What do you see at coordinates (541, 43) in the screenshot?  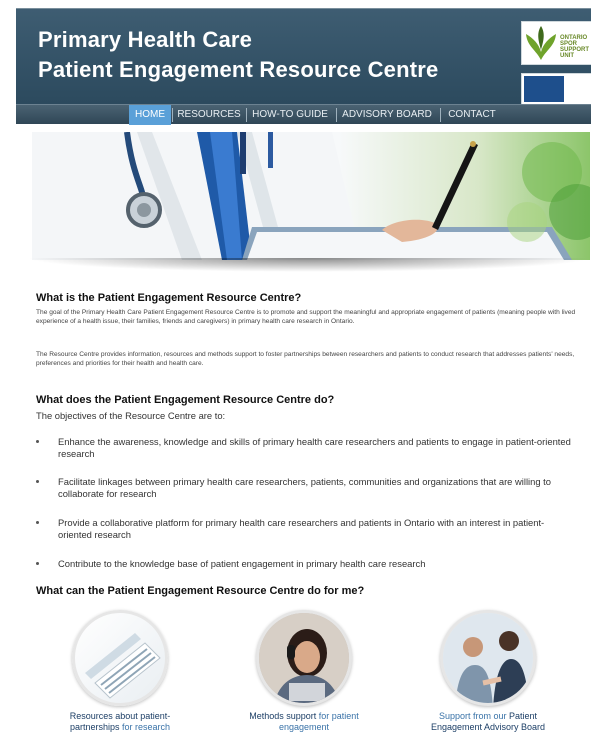 I see `leaf-icon` at bounding box center [541, 43].